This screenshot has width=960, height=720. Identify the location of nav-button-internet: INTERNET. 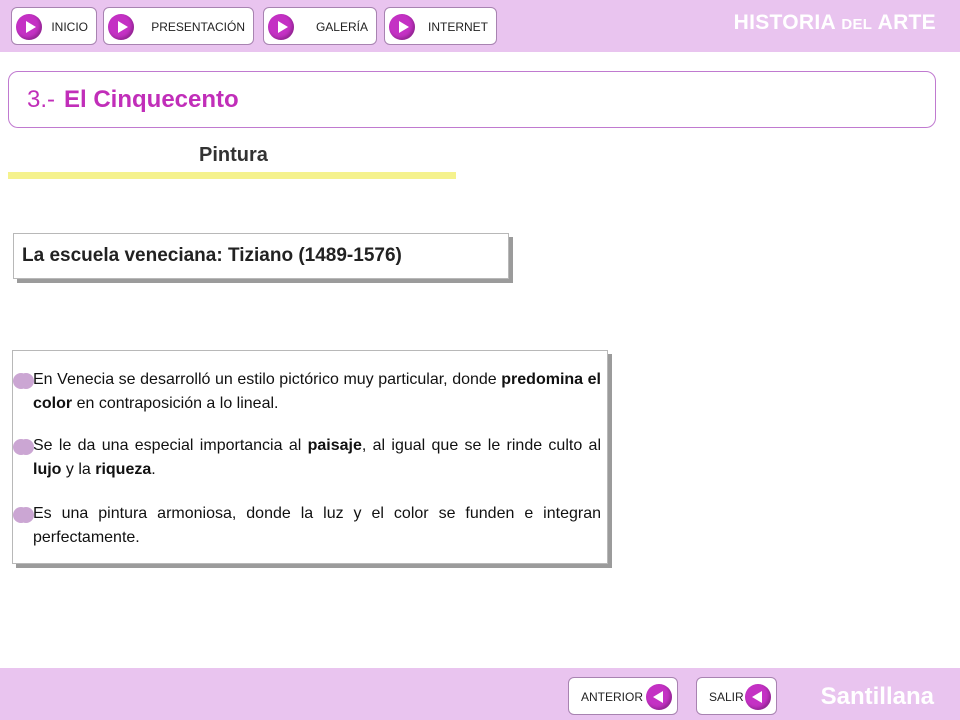
(440, 26).